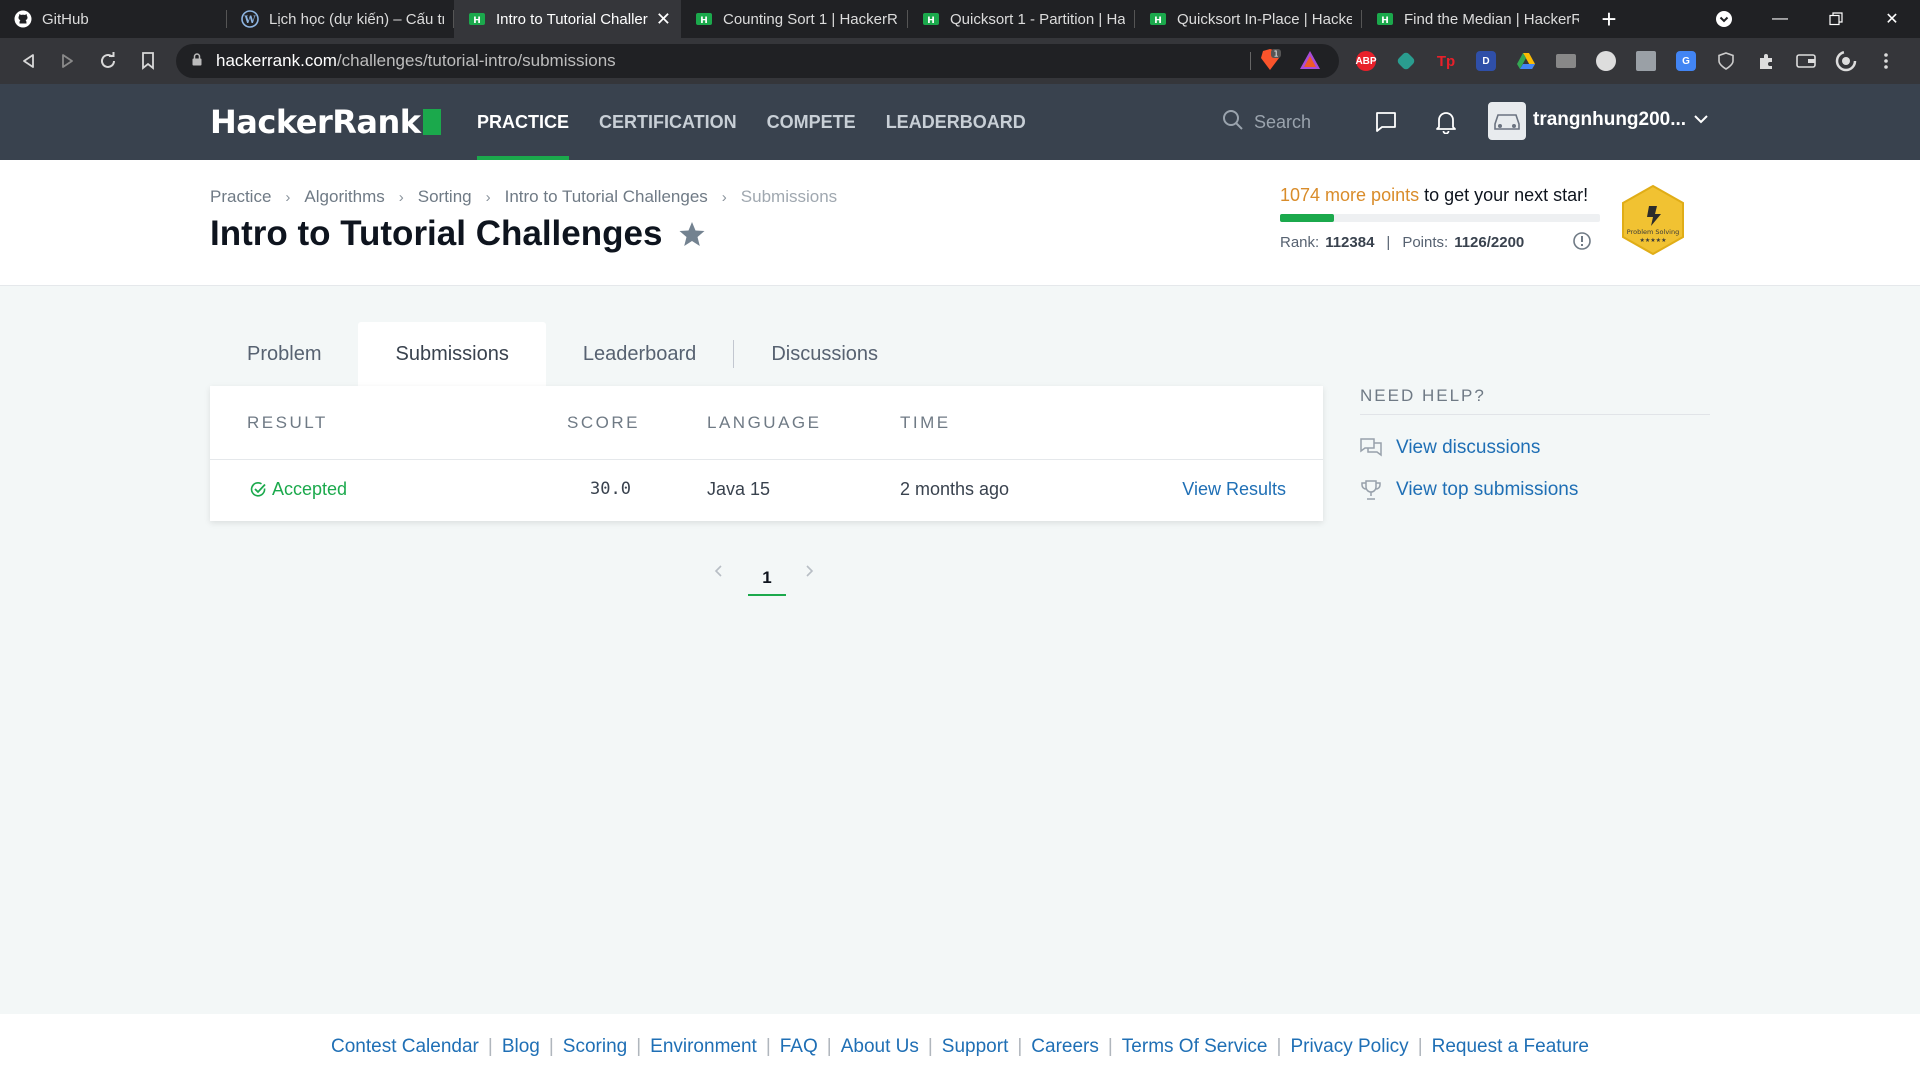 This screenshot has width=1920, height=1080. What do you see at coordinates (1892, 19) in the screenshot?
I see `close-window-icon: ✕` at bounding box center [1892, 19].